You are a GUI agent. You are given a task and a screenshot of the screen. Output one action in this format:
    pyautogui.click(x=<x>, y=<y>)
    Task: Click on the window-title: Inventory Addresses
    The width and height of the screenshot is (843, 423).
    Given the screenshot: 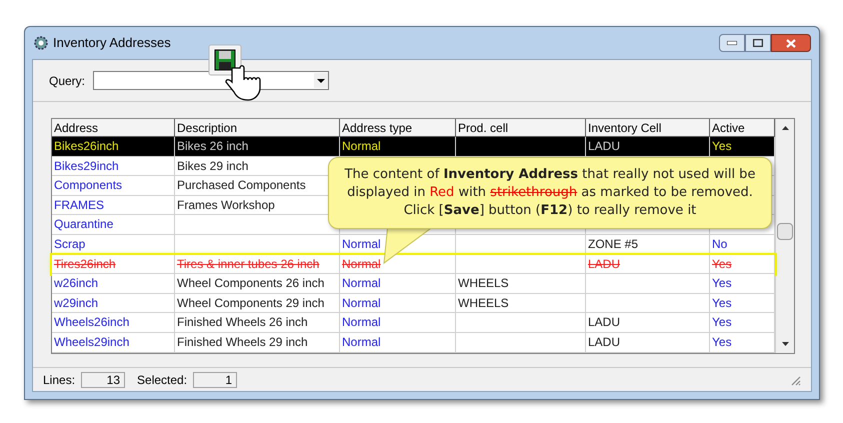 What is the action you would take?
    pyautogui.click(x=112, y=43)
    